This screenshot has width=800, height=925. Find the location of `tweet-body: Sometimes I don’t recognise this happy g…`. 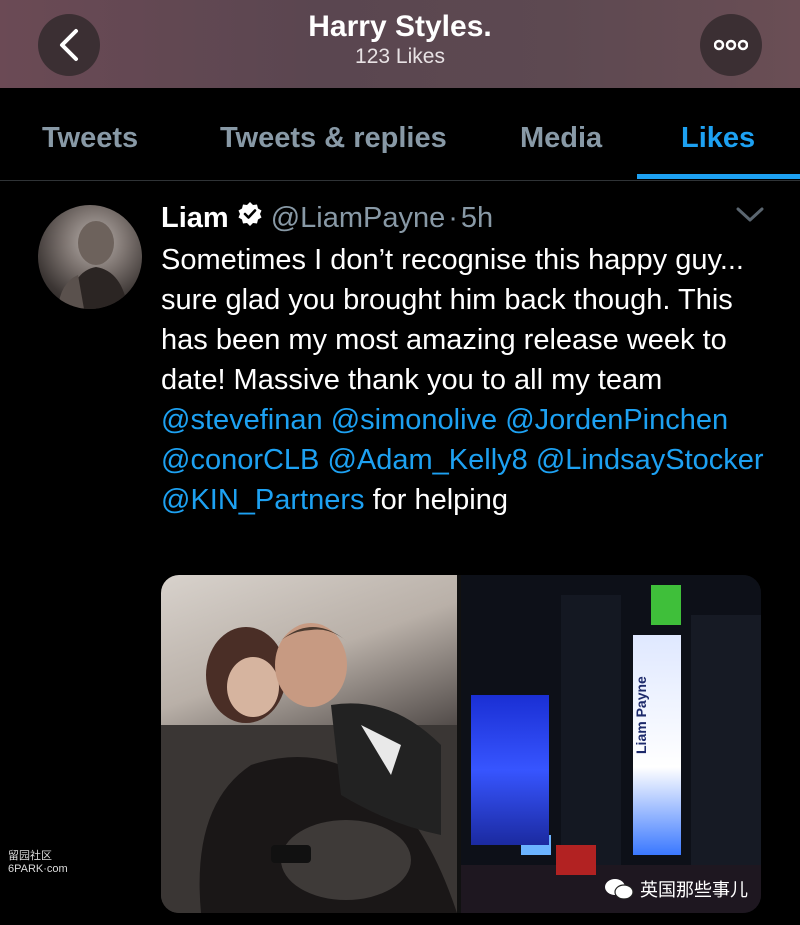

tweet-body: Sometimes I don’t recognise this happy g… is located at coordinates (452, 320).